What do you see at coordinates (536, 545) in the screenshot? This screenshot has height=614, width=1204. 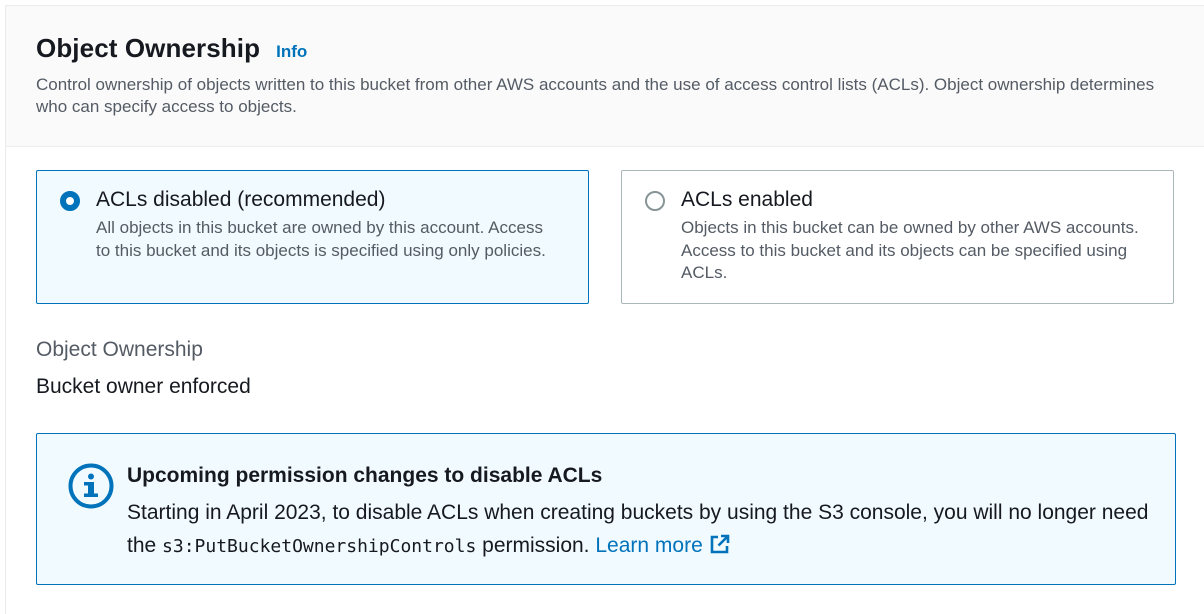 I see `alert-body-text-end: permission.` at bounding box center [536, 545].